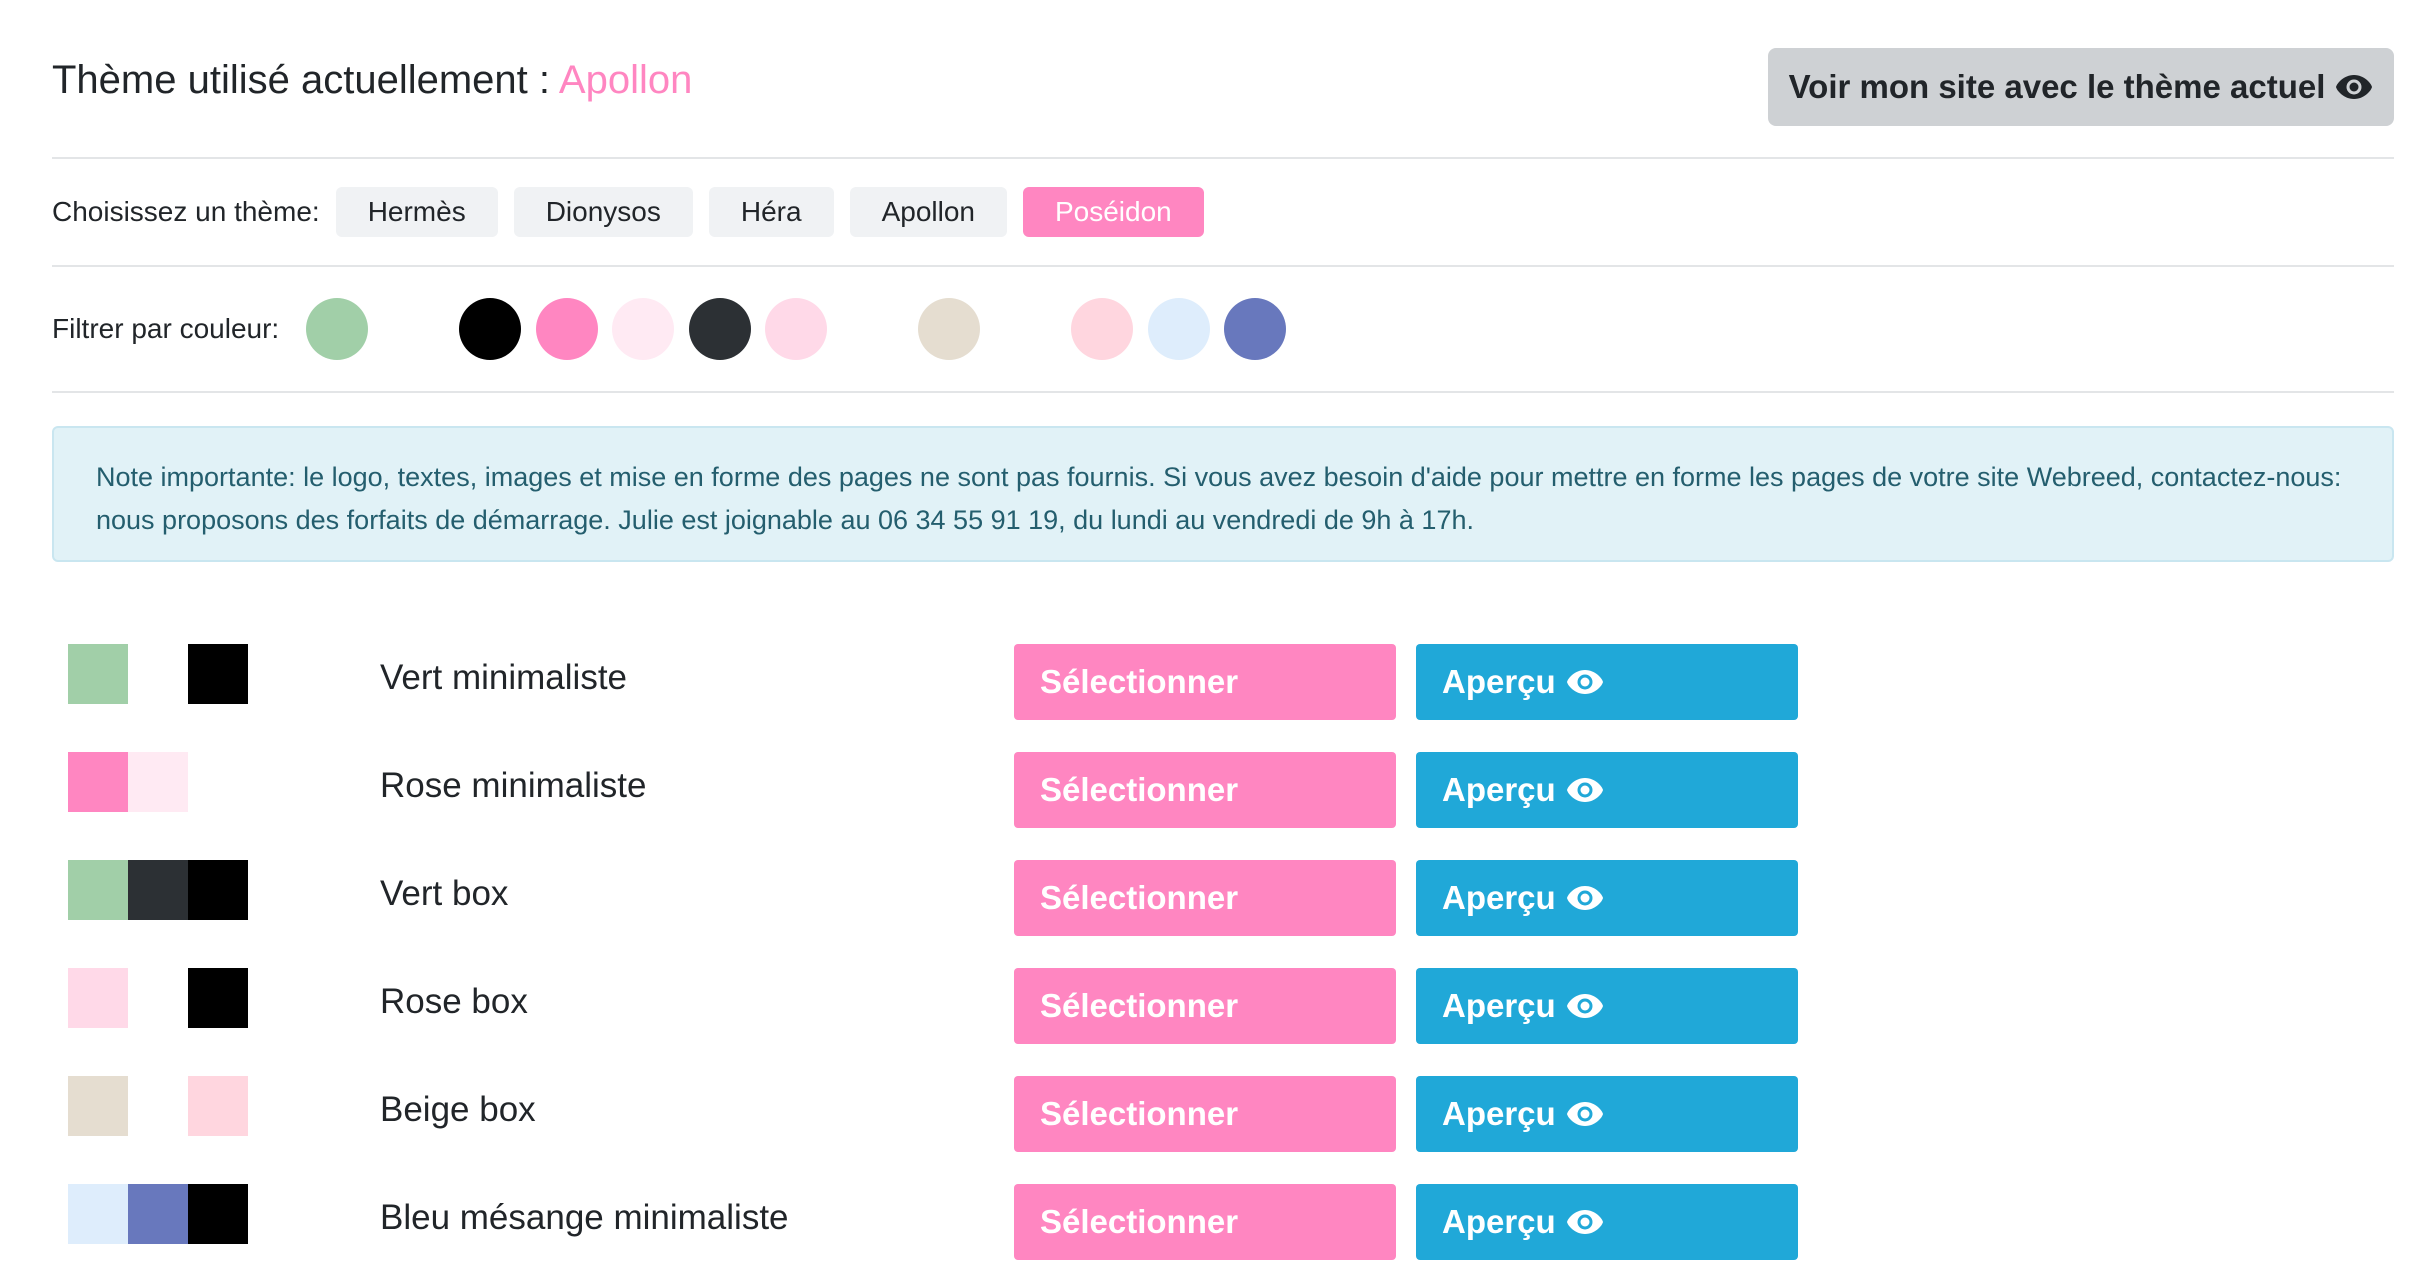 The width and height of the screenshot is (2436, 1272). I want to click on page-title: Thème utilisé actuellement : Apollon, so click(372, 80).